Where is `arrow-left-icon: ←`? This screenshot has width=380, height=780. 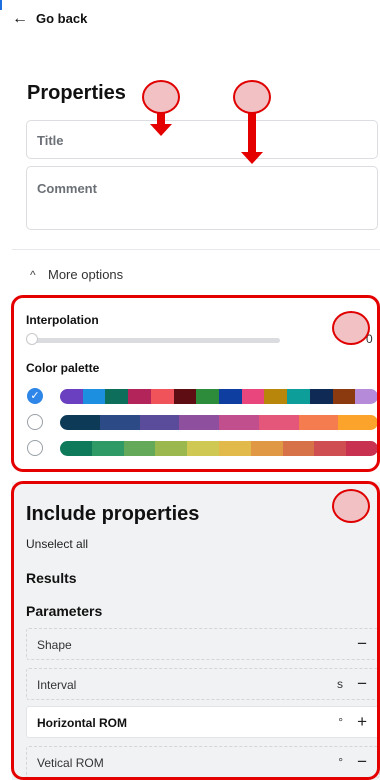
arrow-left-icon: ← is located at coordinates (20, 18).